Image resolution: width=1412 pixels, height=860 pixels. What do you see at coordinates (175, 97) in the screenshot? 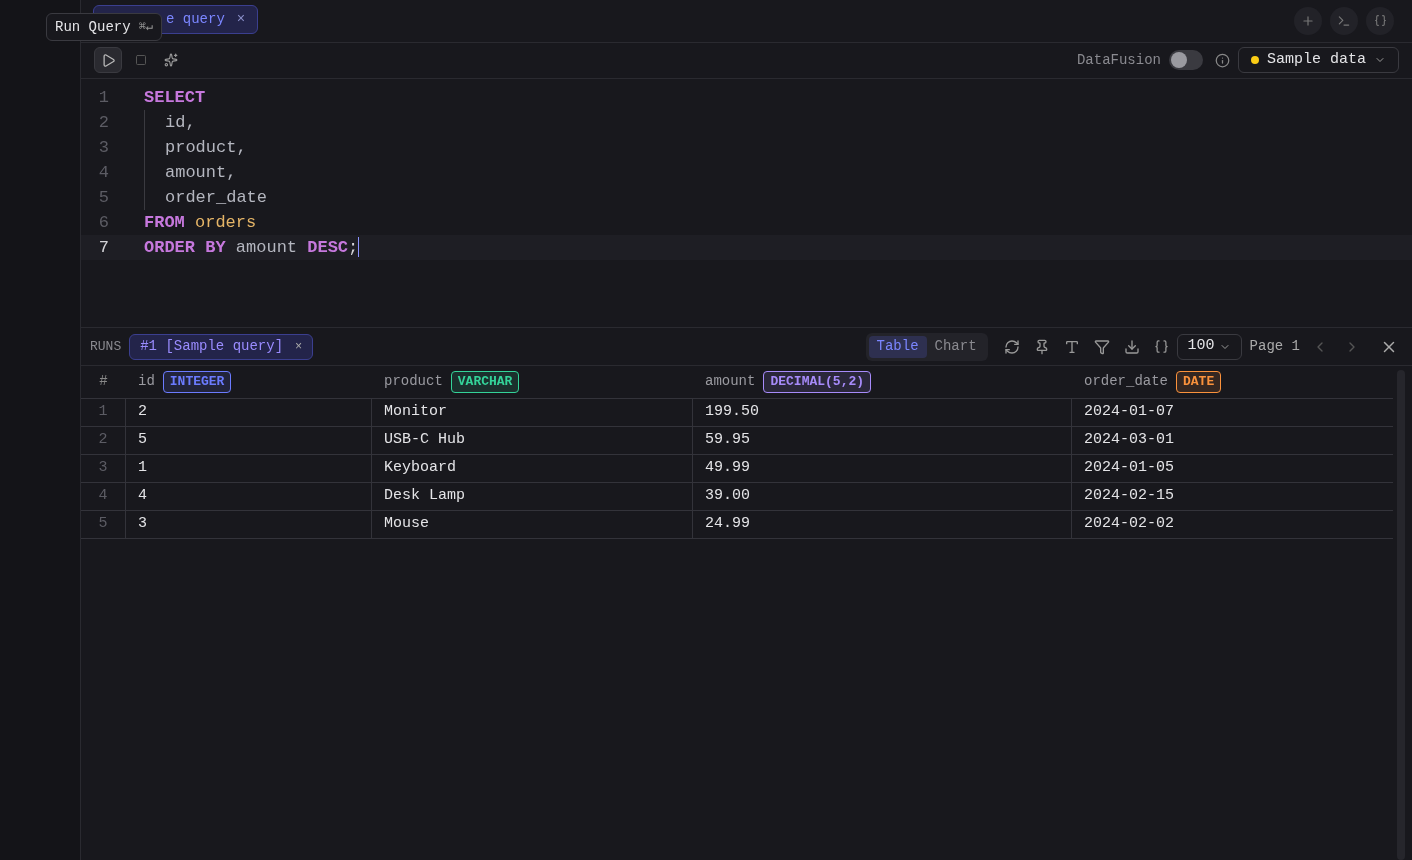
I see `code-line: SELECT` at bounding box center [175, 97].